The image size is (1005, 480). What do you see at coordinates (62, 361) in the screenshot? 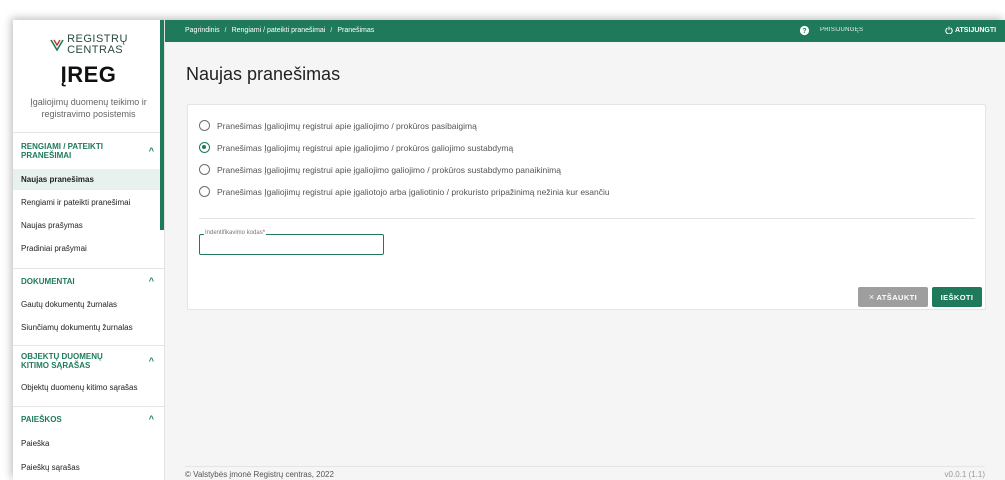
I see `nav-section-label: OBJEKTŲ DUOMENŲ KITIMO SĄRAŠAS` at bounding box center [62, 361].